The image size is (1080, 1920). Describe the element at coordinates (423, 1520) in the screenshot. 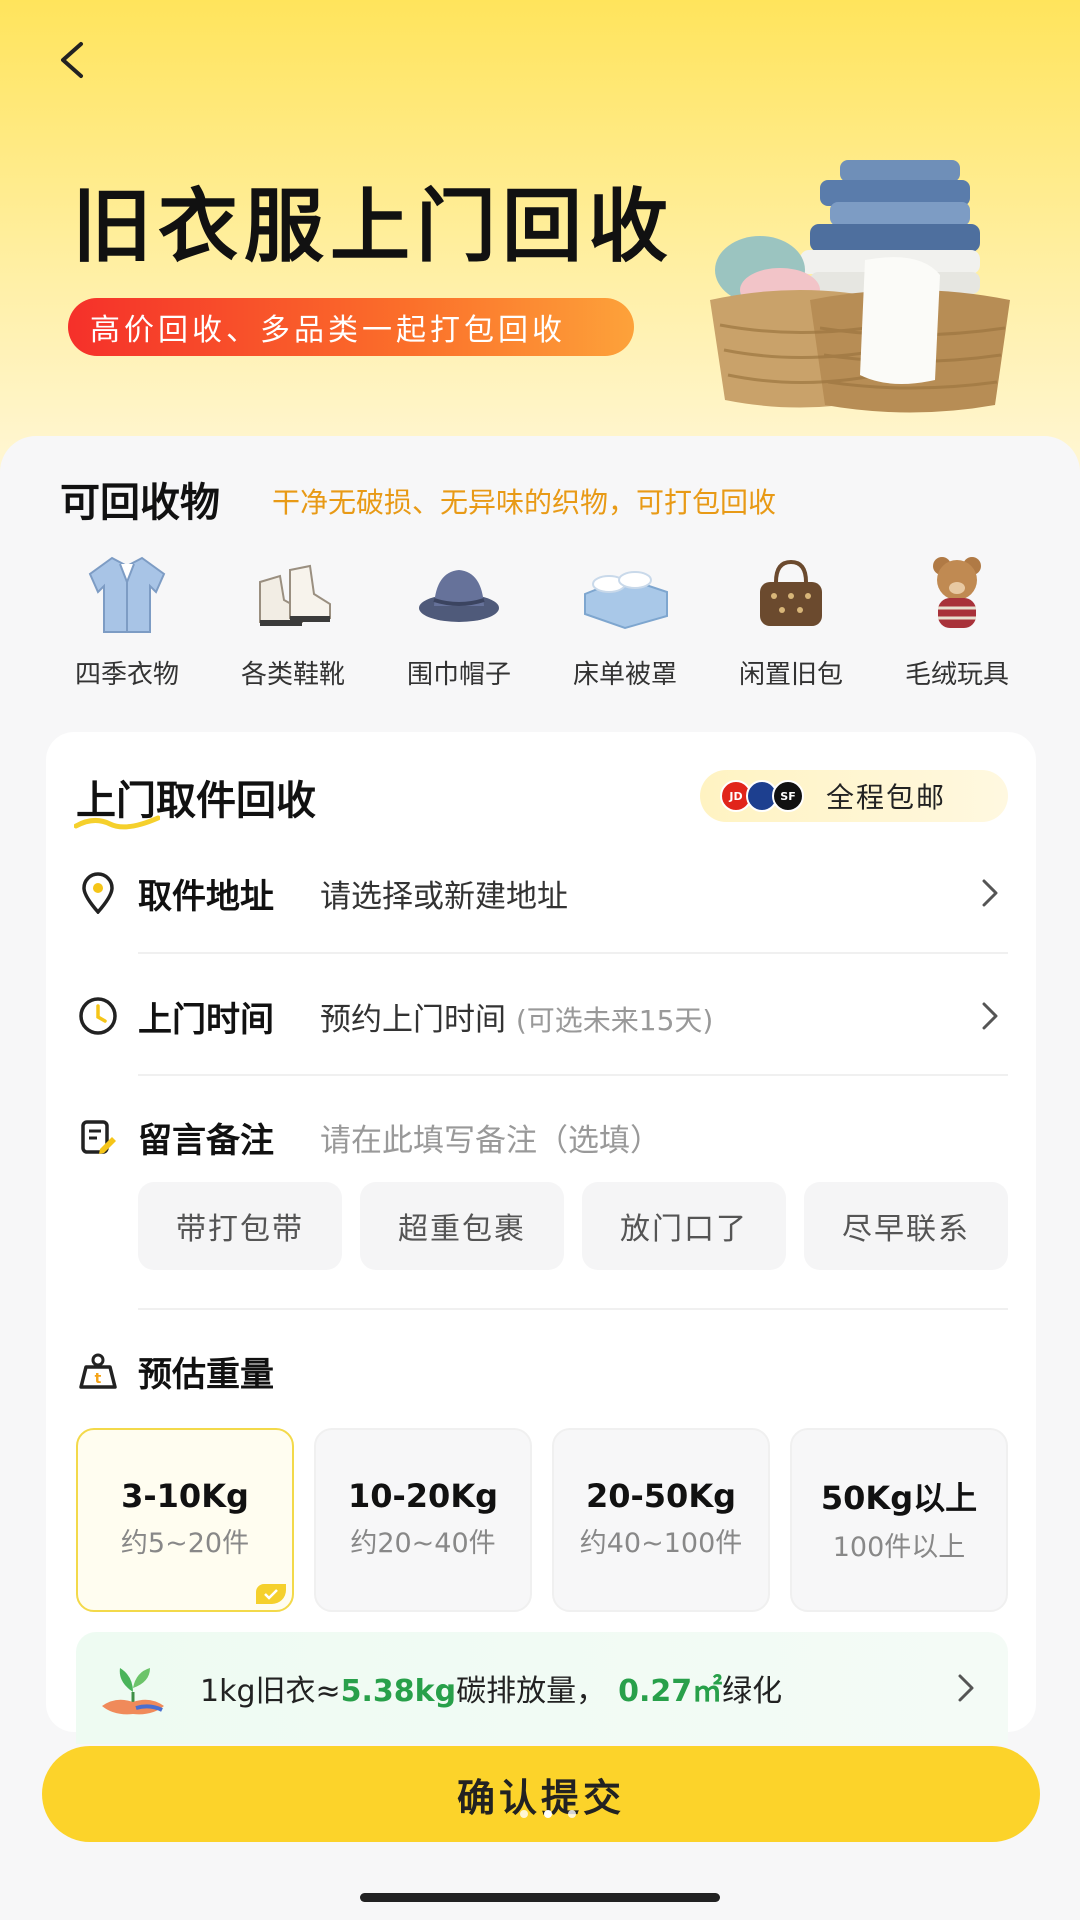

I see `weight-option-10-20kg: 10-20Kg 约20~40件` at that location.